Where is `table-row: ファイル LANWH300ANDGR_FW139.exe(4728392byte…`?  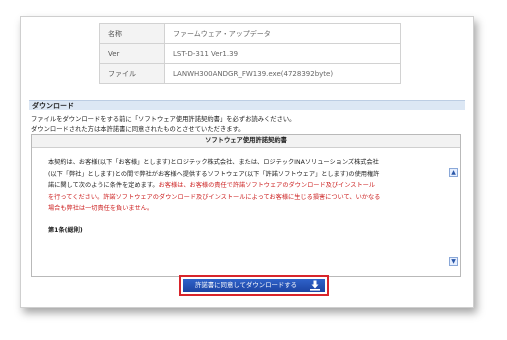
table-row: ファイル LANWH300ANDGR_FW139.exe(4728392byte… is located at coordinates (250, 73).